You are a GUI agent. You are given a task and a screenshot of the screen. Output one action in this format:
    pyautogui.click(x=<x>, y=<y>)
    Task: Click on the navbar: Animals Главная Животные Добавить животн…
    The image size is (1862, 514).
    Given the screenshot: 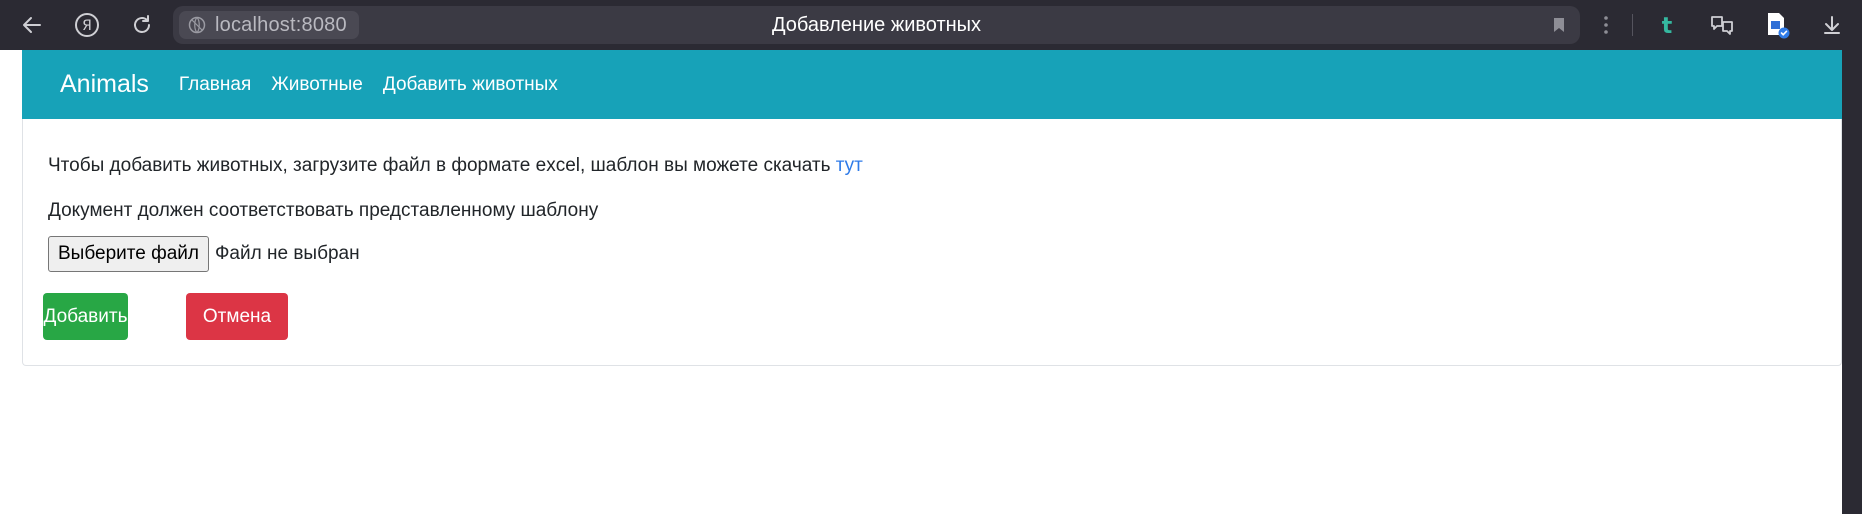 What is the action you would take?
    pyautogui.click(x=932, y=84)
    